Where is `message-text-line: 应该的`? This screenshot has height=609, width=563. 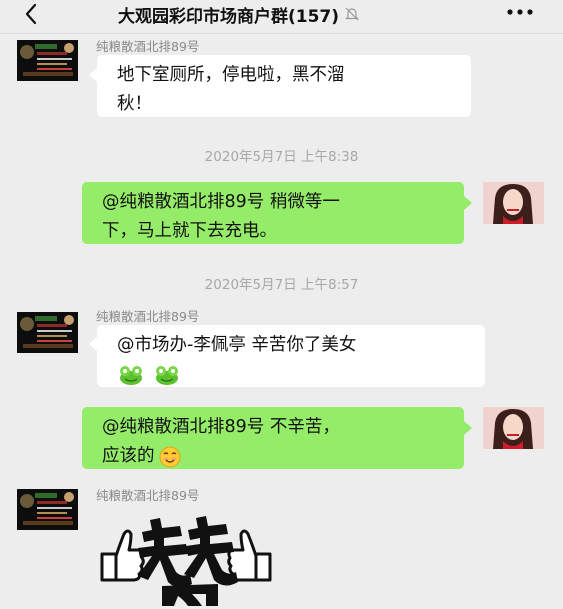
message-text-line: 应该的 is located at coordinates (128, 456).